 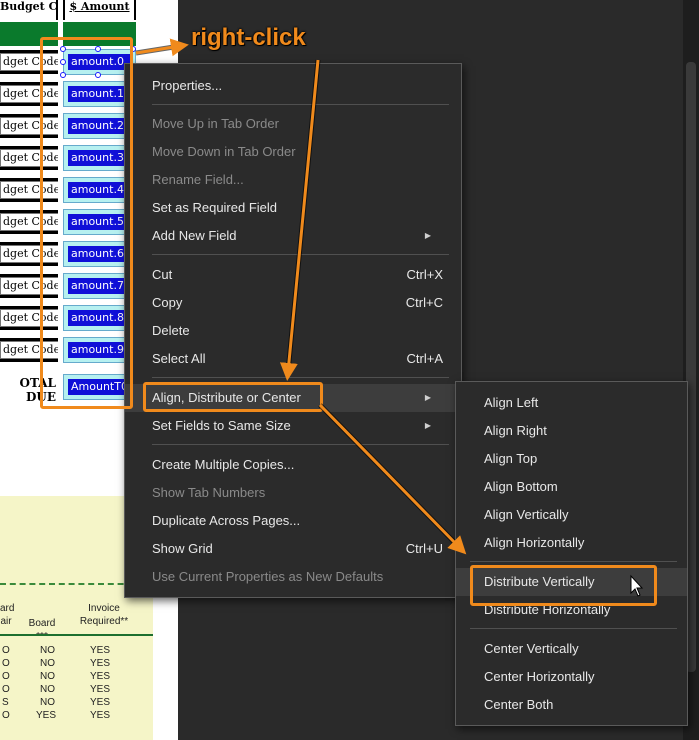 I want to click on arrow-to-align, so click(x=299, y=220).